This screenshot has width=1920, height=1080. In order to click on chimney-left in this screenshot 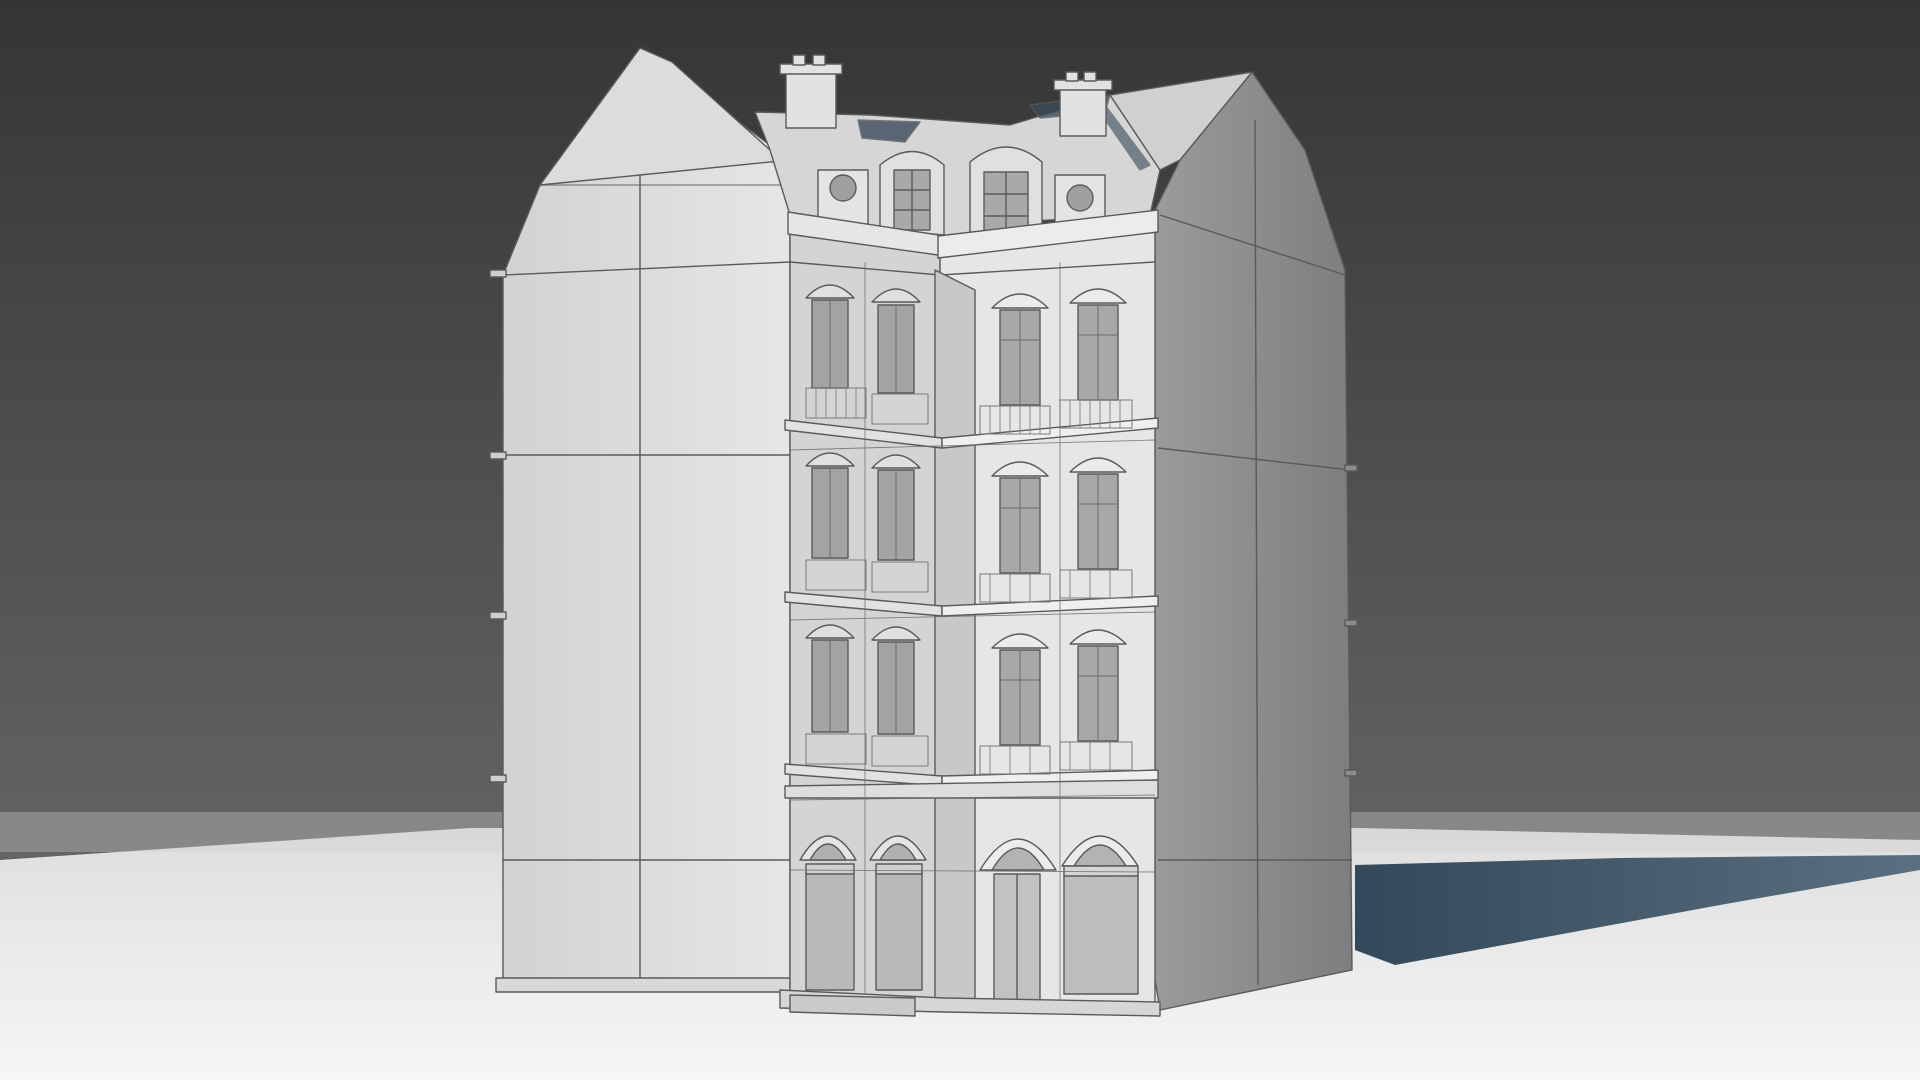, I will do `click(811, 91)`.